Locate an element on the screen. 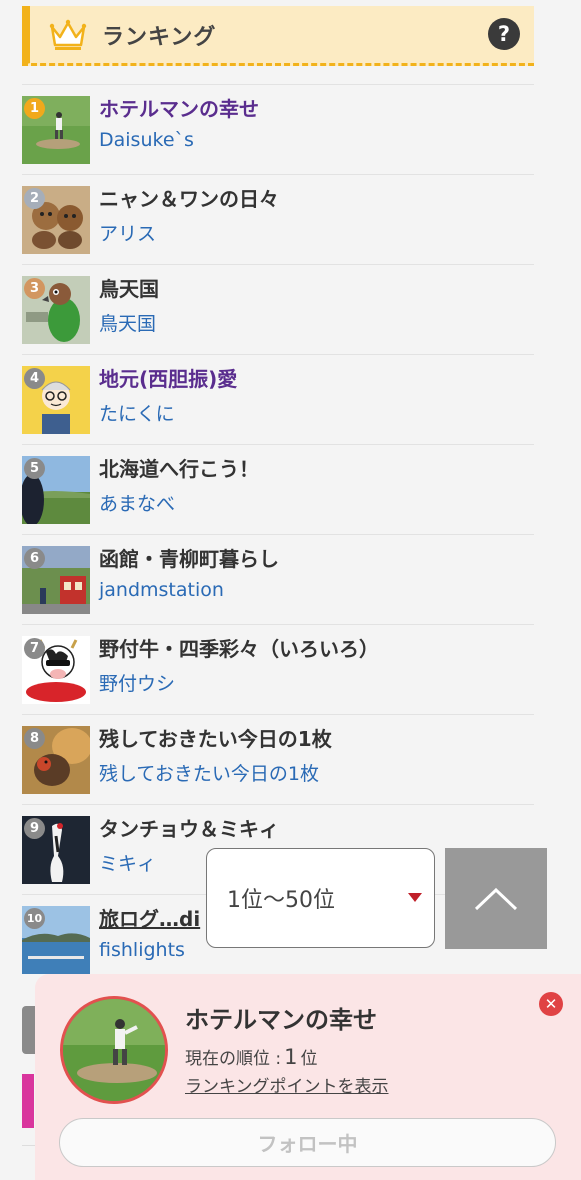 Image resolution: width=581 pixels, height=1180 pixels. blog-thumbnail: 1 is located at coordinates (56, 130).